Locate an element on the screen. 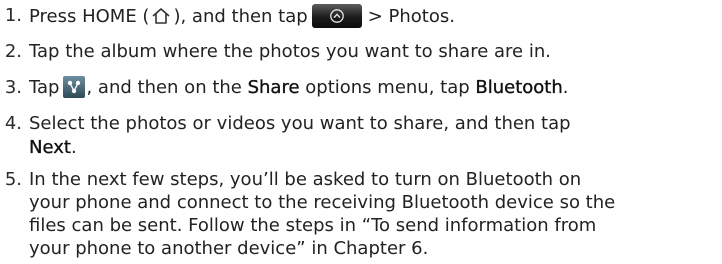  share-icon is located at coordinates (74, 87).